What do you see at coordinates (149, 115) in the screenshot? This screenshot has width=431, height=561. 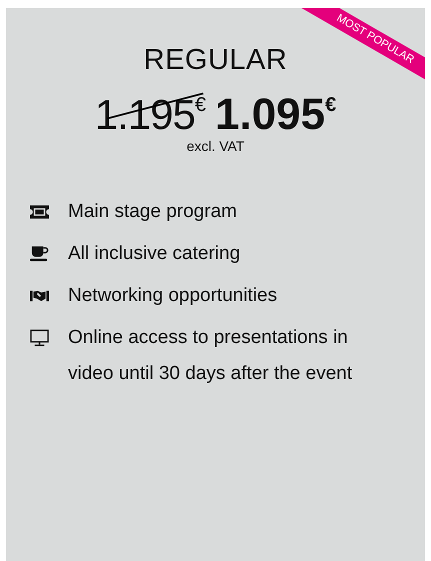 I see `old-price: 1.195$^{€}$` at bounding box center [149, 115].